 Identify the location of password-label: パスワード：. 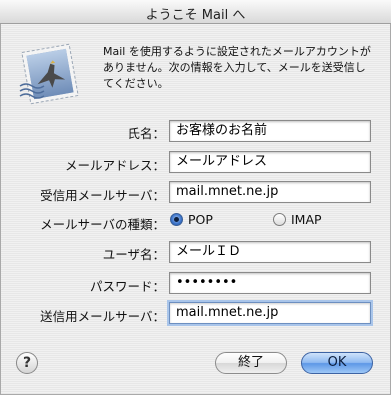
(127, 286).